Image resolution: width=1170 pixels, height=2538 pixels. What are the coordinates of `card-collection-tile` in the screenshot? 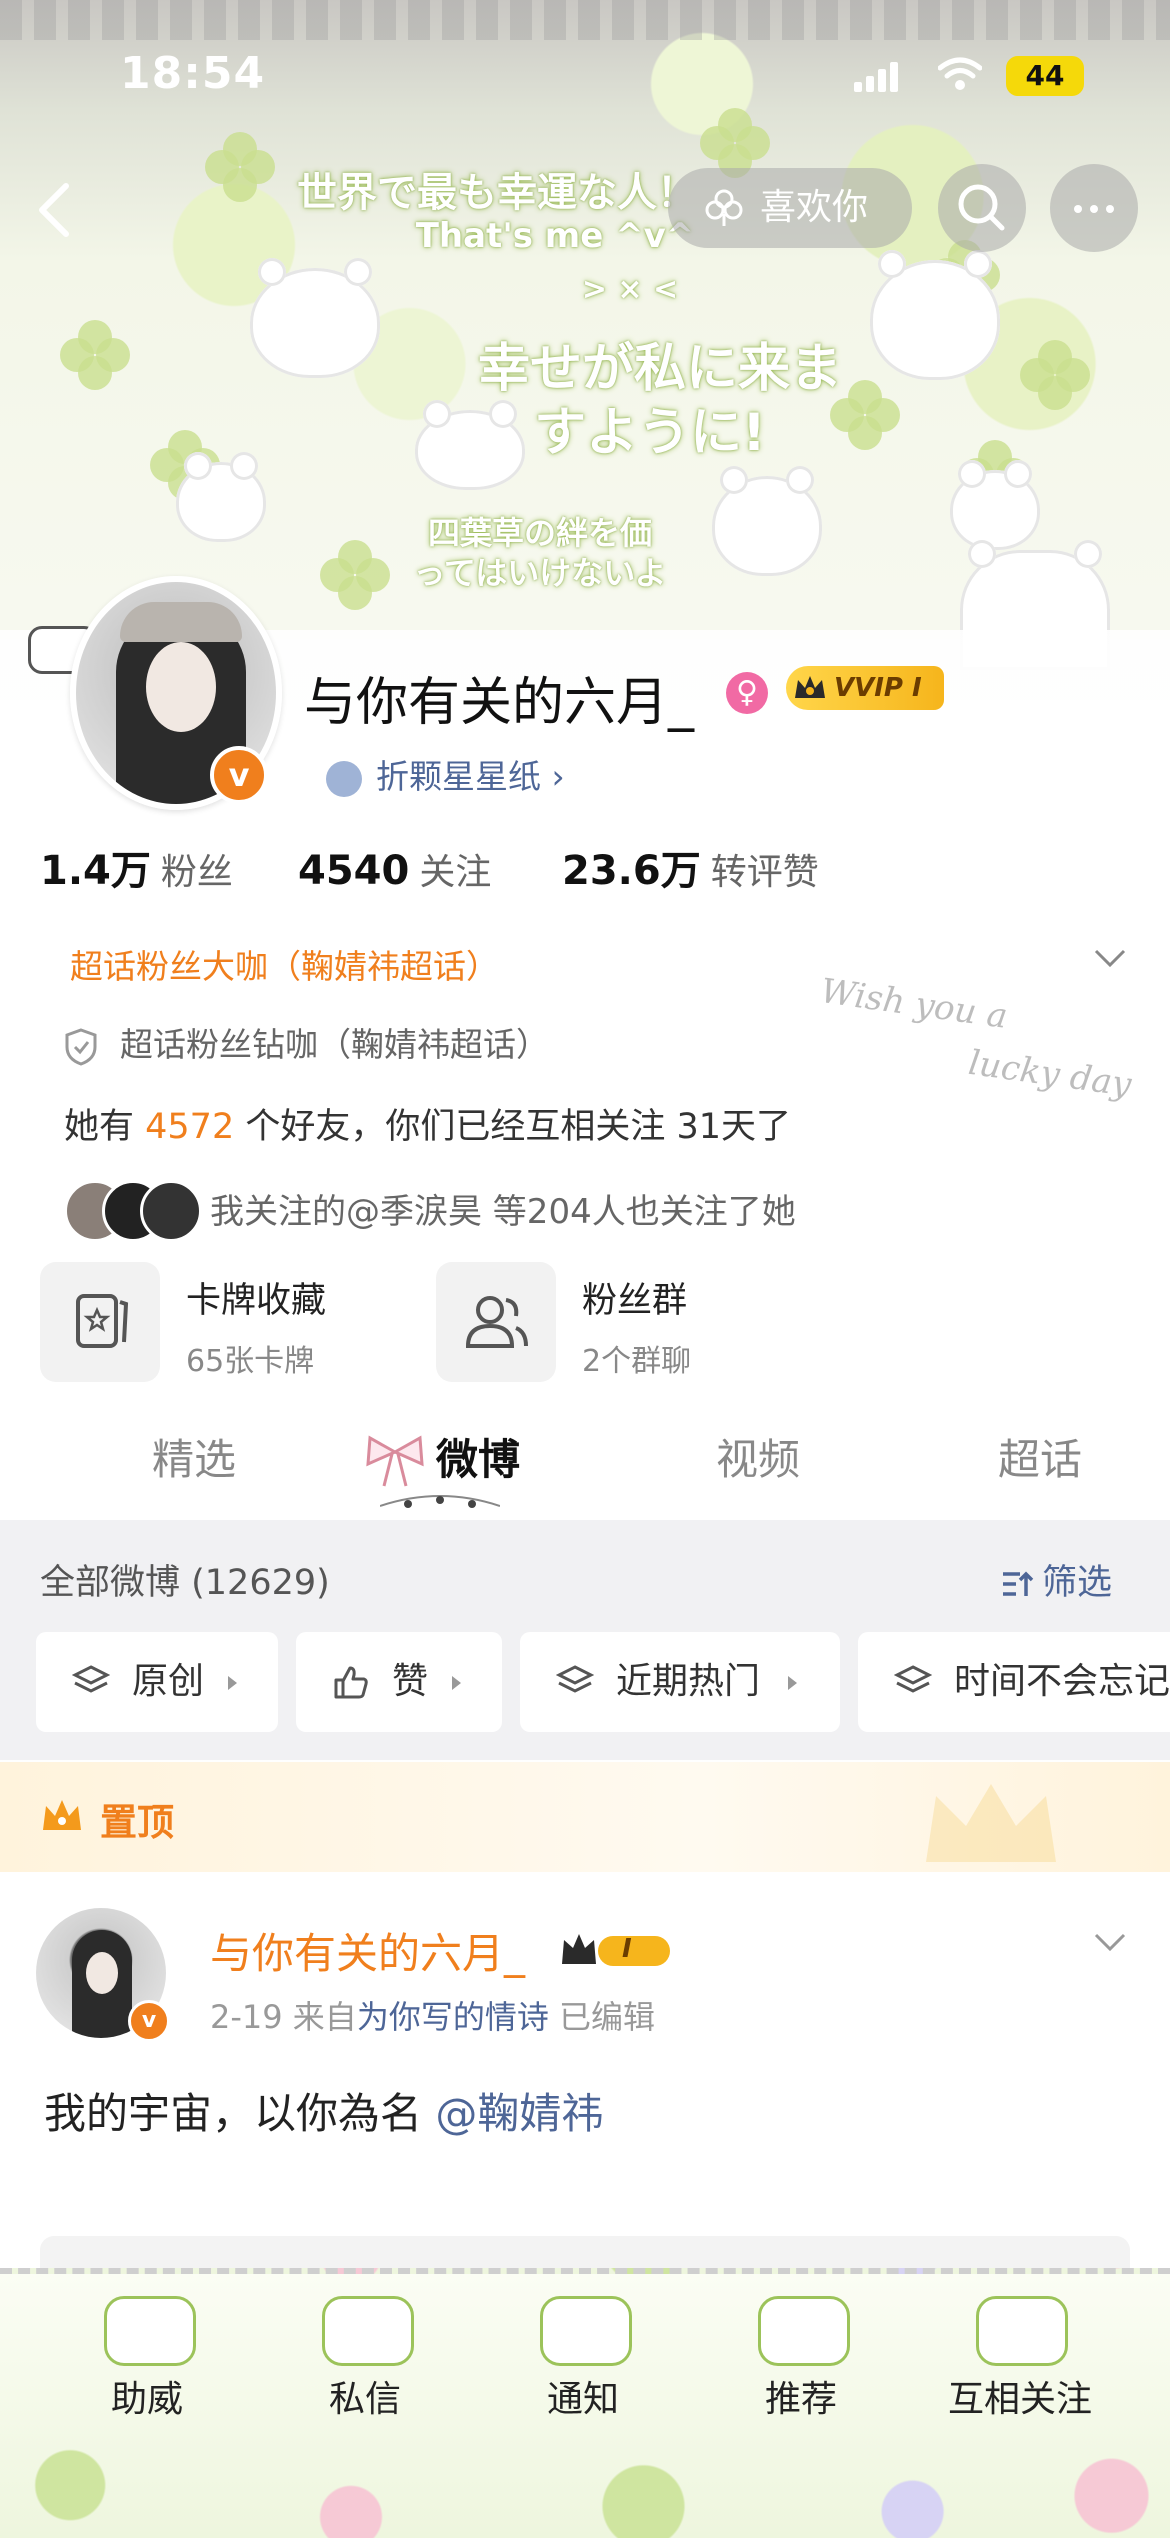 It's located at (100, 1322).